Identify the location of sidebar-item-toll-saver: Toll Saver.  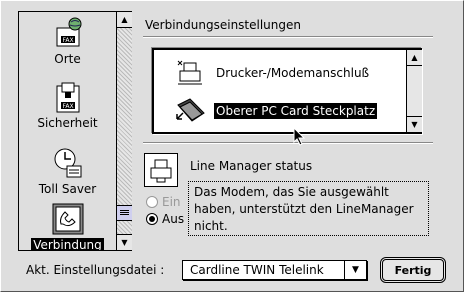
(67, 171).